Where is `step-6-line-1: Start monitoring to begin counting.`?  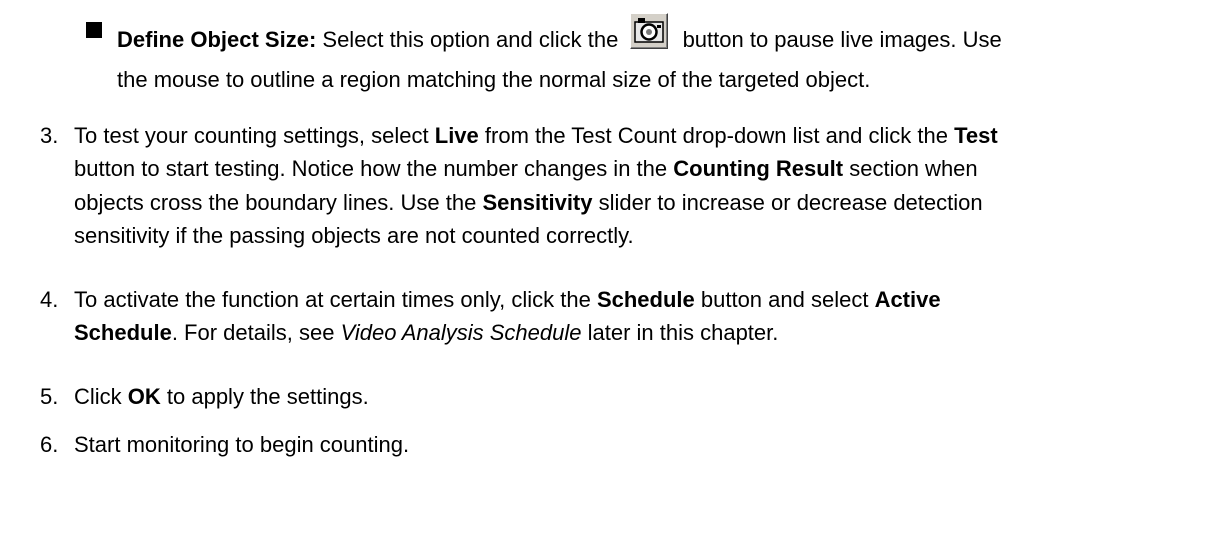
step-6-line-1: Start monitoring to begin counting. is located at coordinates (241, 445).